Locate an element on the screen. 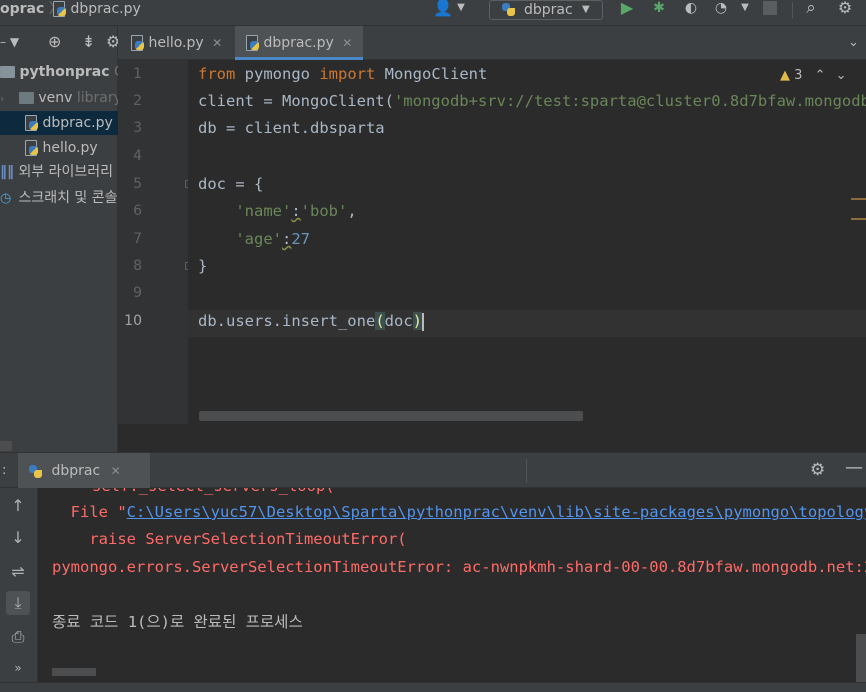 This screenshot has height=692, width=866. print-icon: ⎙ is located at coordinates (18, 637).